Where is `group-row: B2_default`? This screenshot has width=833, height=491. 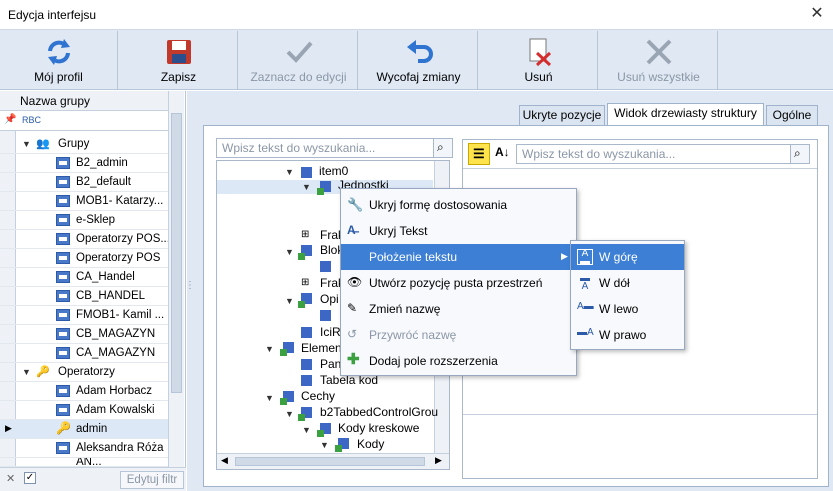
group-row: B2_default is located at coordinates (84, 182).